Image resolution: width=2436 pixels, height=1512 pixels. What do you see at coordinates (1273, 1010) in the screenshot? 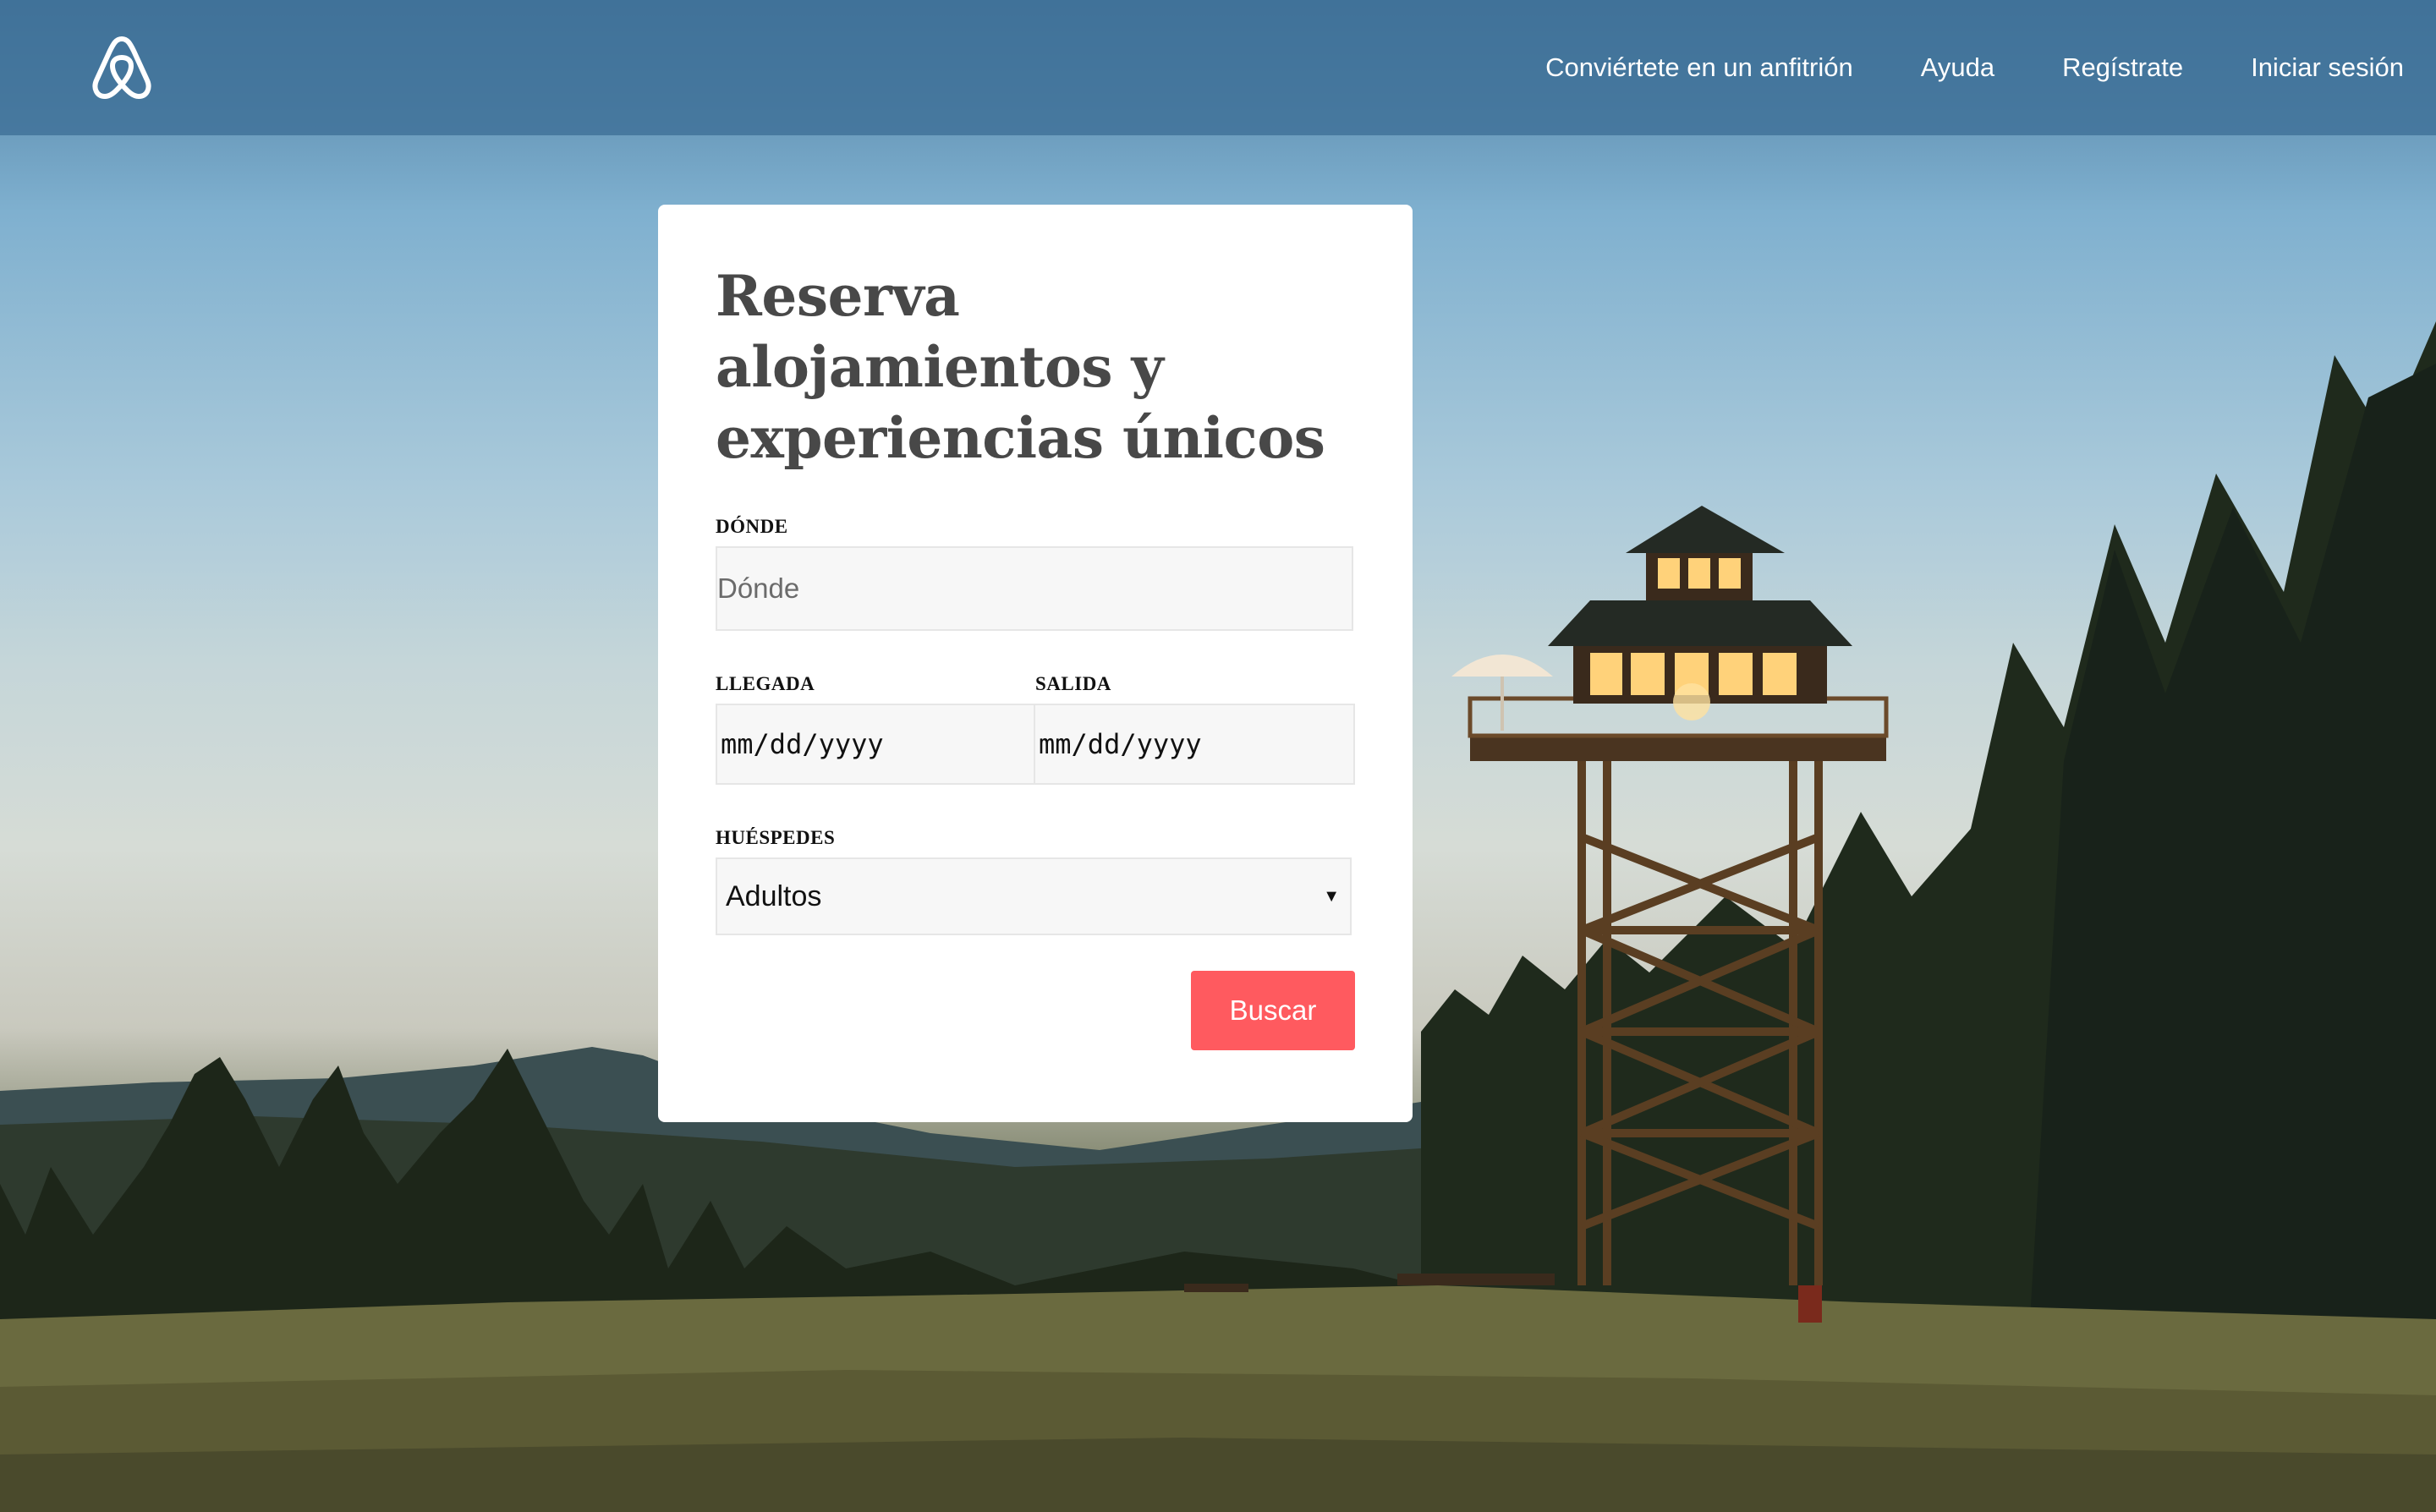
I see `search-button: Buscar` at bounding box center [1273, 1010].